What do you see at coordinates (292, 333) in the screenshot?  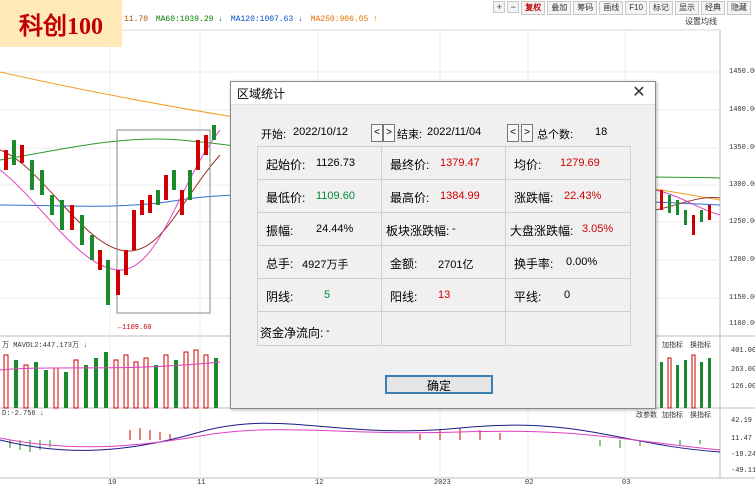 I see `net-flow-label: 资金净流向:` at bounding box center [292, 333].